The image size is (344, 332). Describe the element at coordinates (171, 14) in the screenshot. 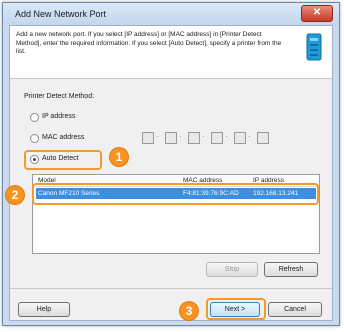

I see `title-bar: Add New Network Port ✕` at that location.